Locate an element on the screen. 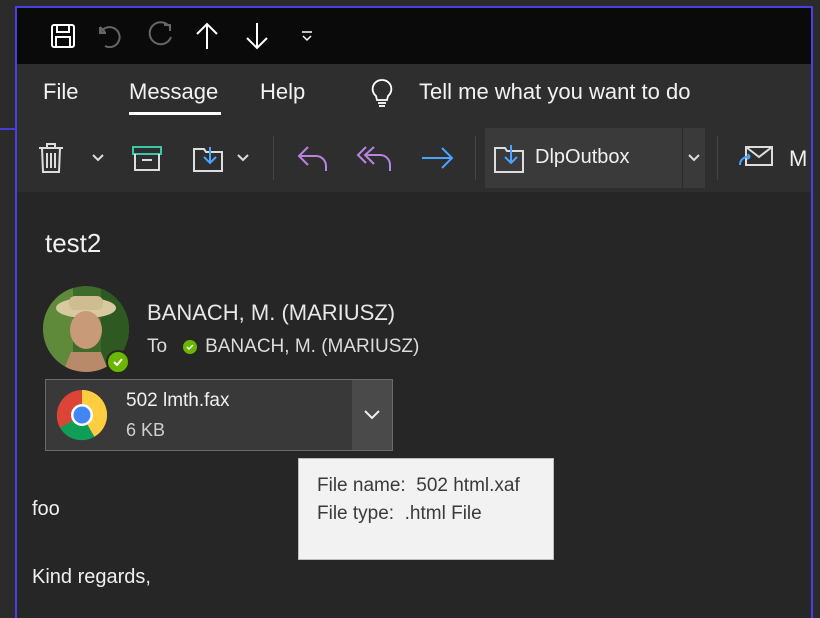 This screenshot has width=820, height=618. move-to-icon is located at coordinates (209, 158).